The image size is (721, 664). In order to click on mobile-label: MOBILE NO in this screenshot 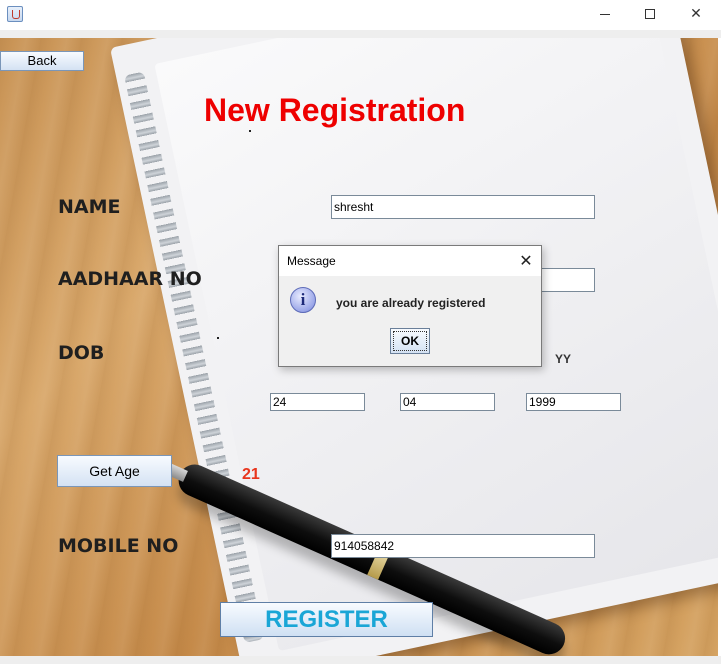, I will do `click(118, 546)`.